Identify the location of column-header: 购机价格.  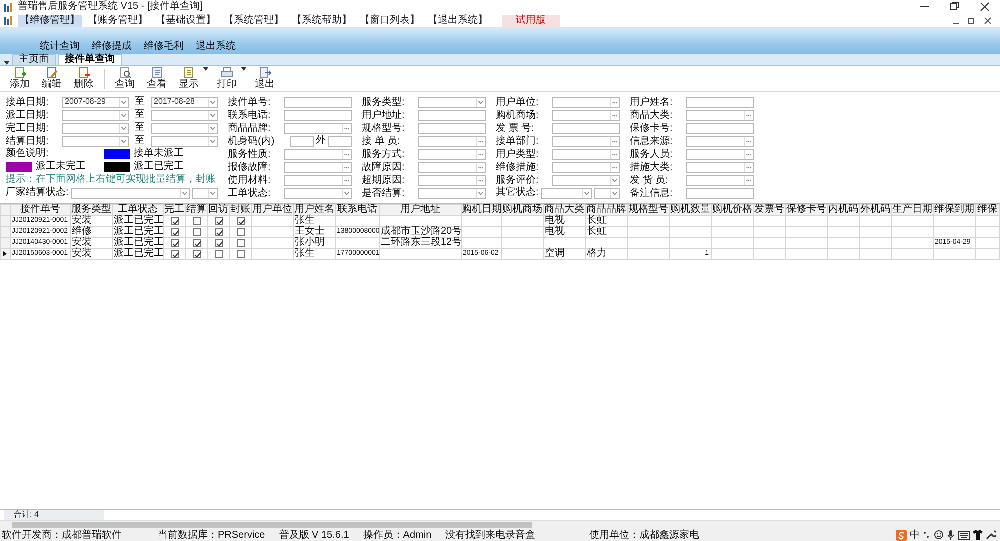
(733, 210).